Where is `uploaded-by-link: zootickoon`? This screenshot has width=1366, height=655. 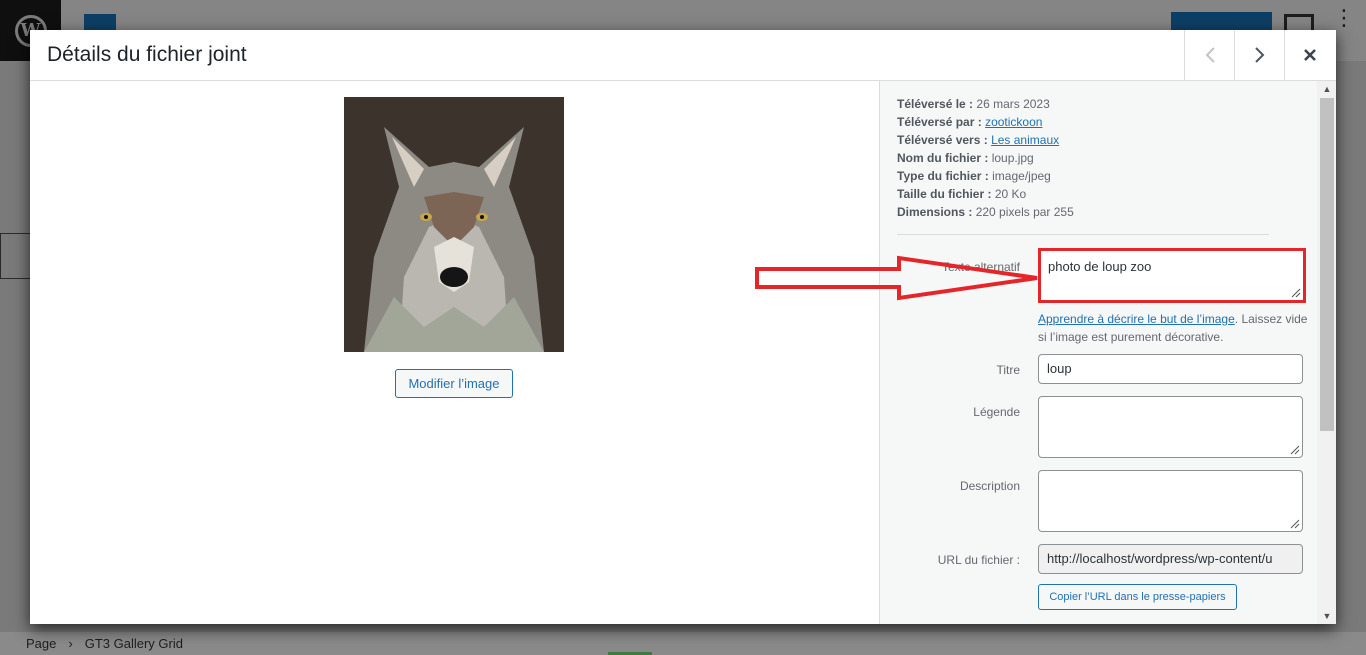
uploaded-by-link: zootickoon is located at coordinates (1013, 122).